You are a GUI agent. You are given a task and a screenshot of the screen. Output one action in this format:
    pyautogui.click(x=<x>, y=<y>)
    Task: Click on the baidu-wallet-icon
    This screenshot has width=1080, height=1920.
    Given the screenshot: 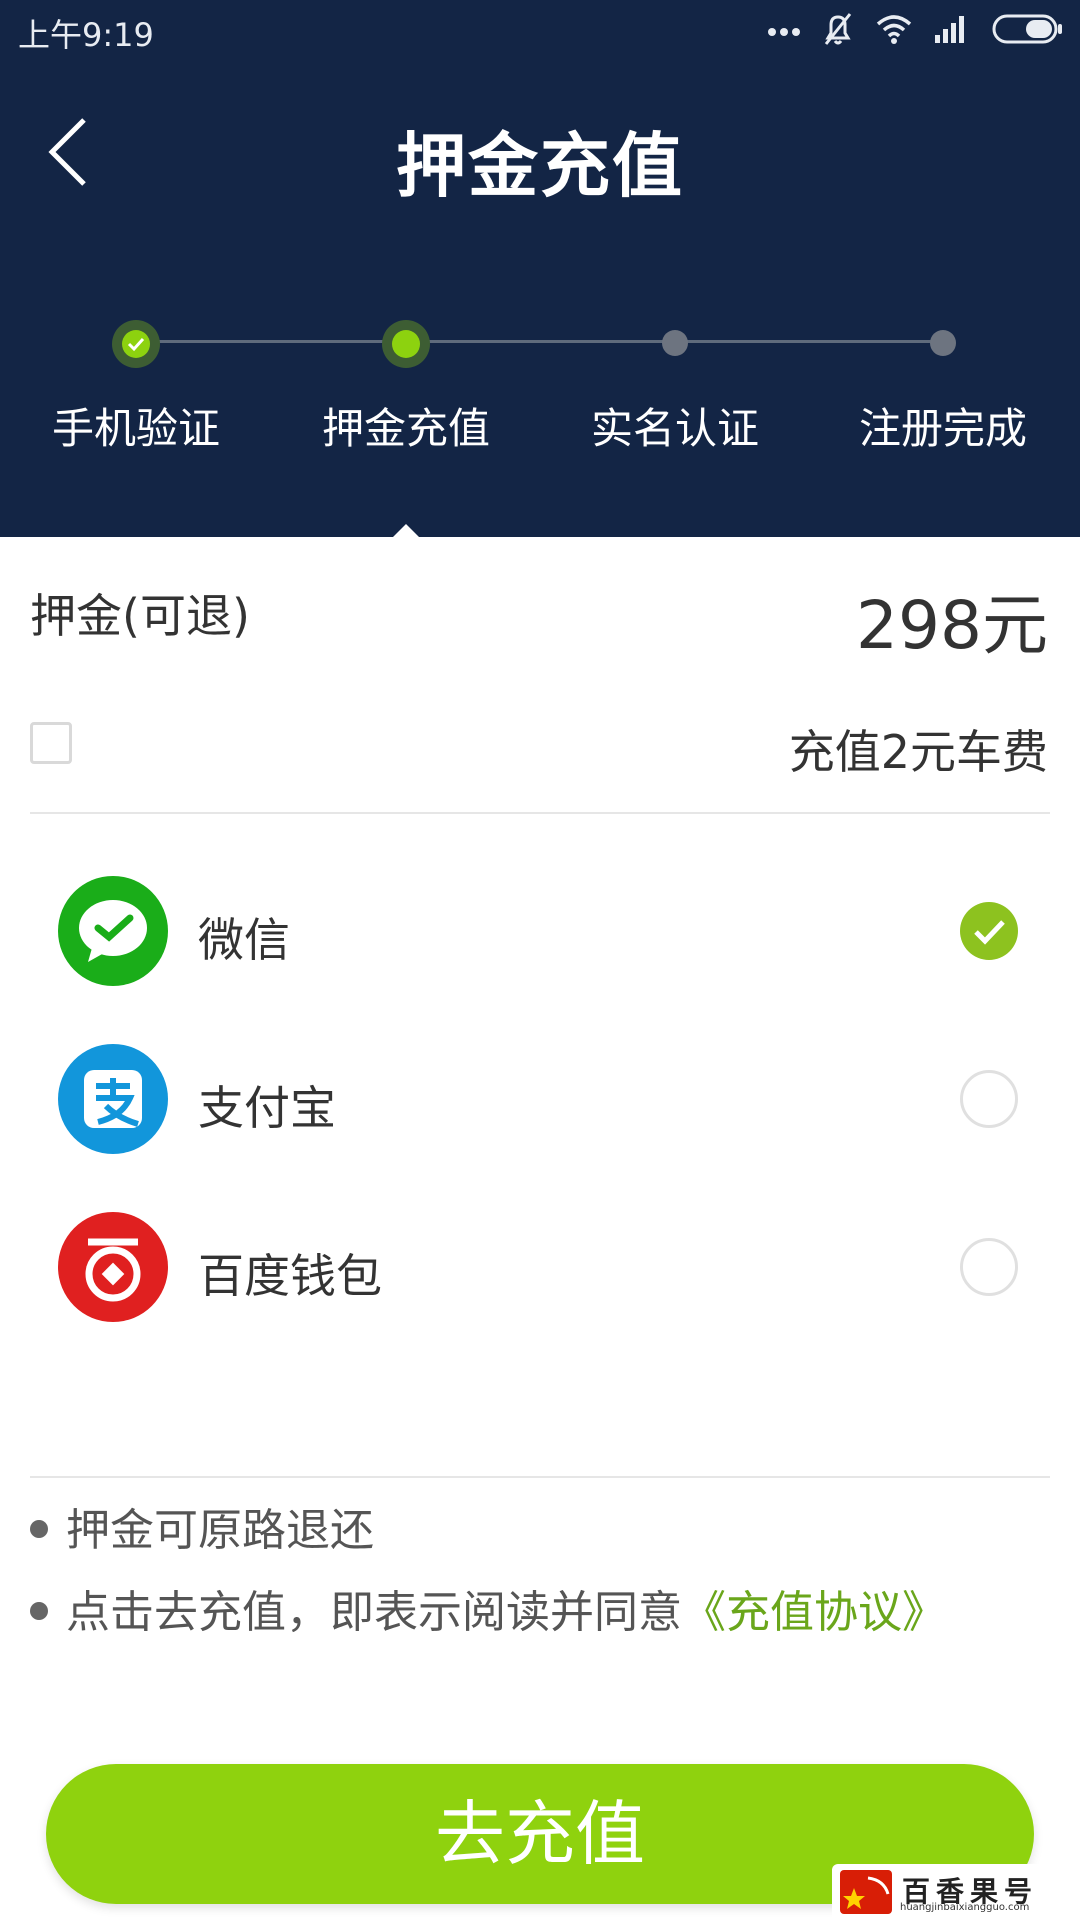 What is the action you would take?
    pyautogui.click(x=113, y=1267)
    